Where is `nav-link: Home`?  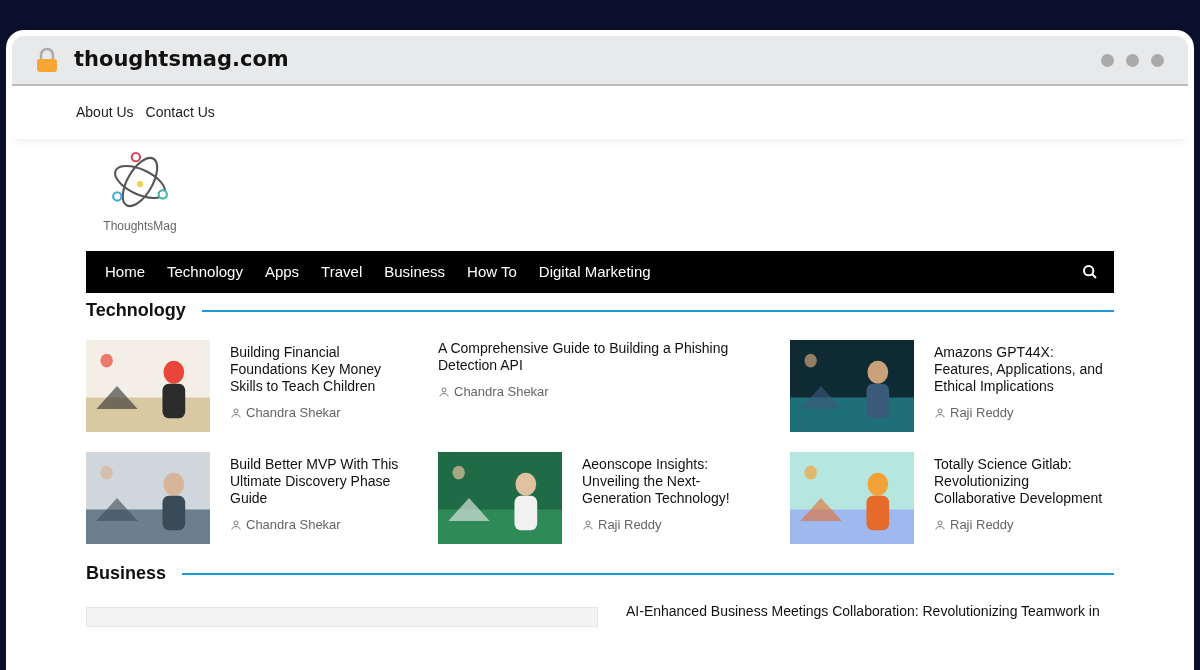 nav-link: Home is located at coordinates (125, 272).